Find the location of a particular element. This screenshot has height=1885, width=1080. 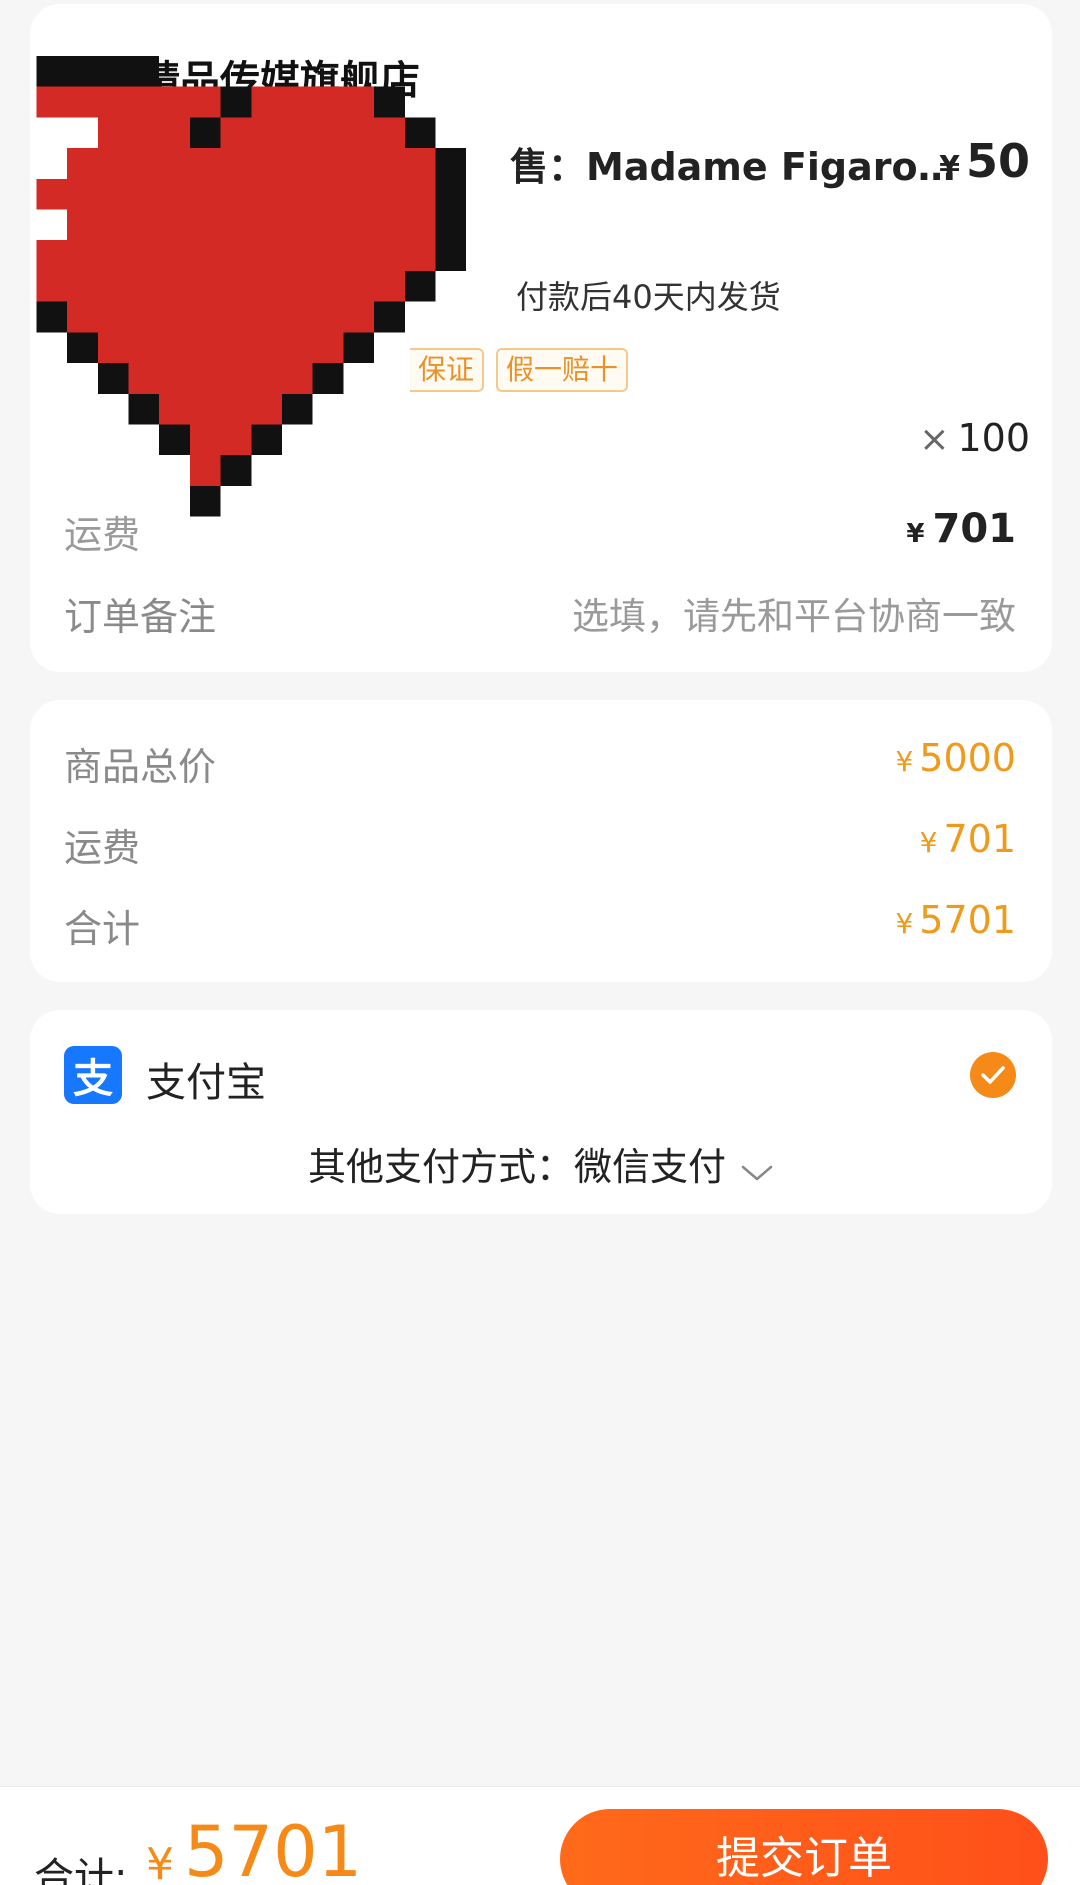

order-remark-label: 订单备注 is located at coordinates (140, 617).